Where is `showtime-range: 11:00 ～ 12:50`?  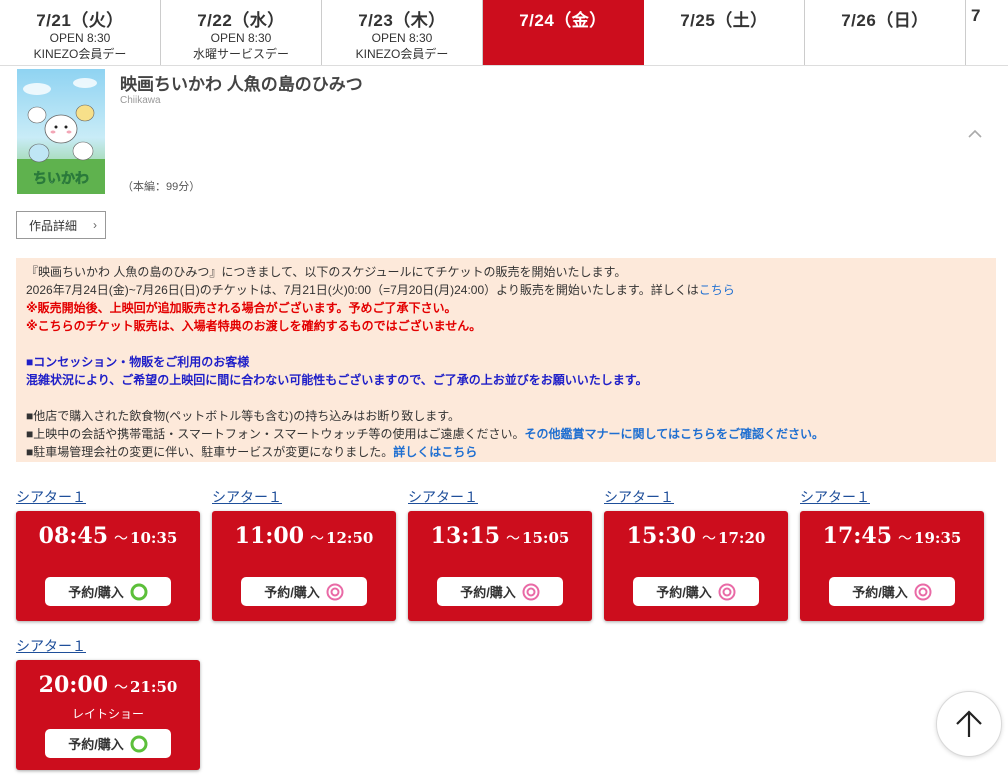
showtime-range: 11:00 ～ 12:50 is located at coordinates (304, 536).